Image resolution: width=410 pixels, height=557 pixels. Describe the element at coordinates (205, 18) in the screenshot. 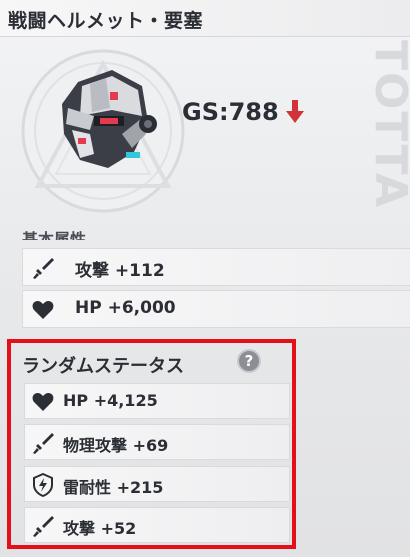

I see `title-bar: 戦闘ヘルメット・要塞` at that location.